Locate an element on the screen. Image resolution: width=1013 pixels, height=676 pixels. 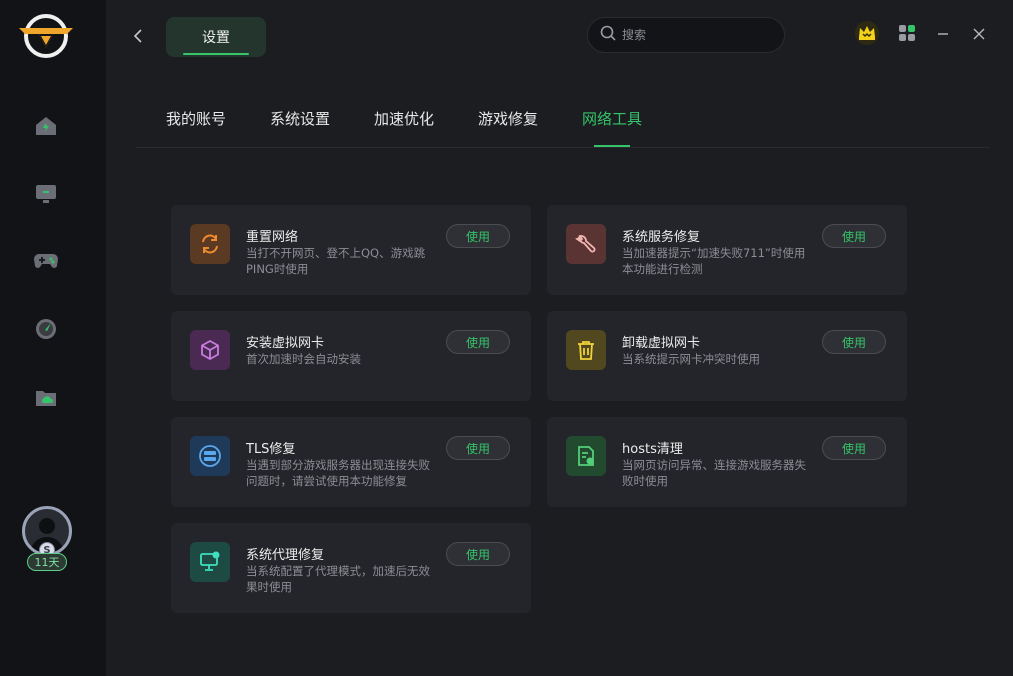
minimize-button is located at coordinates (943, 35).